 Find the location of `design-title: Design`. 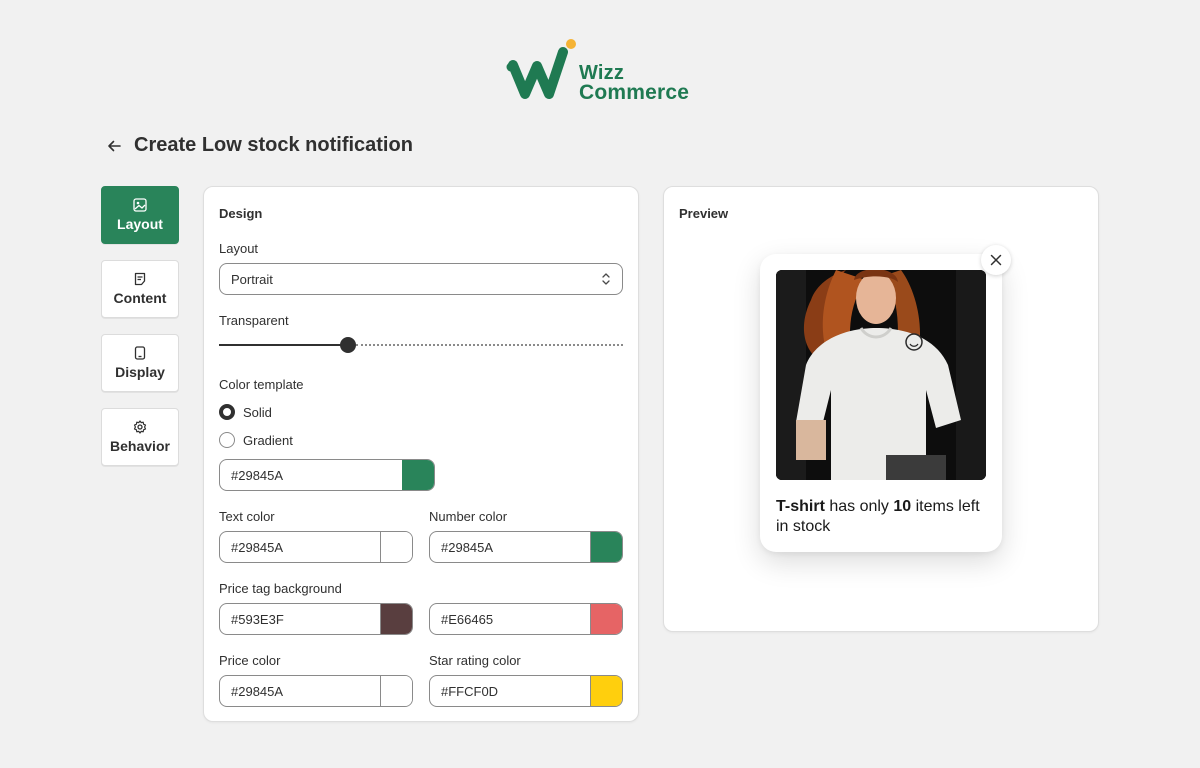

design-title: Design is located at coordinates (241, 213).